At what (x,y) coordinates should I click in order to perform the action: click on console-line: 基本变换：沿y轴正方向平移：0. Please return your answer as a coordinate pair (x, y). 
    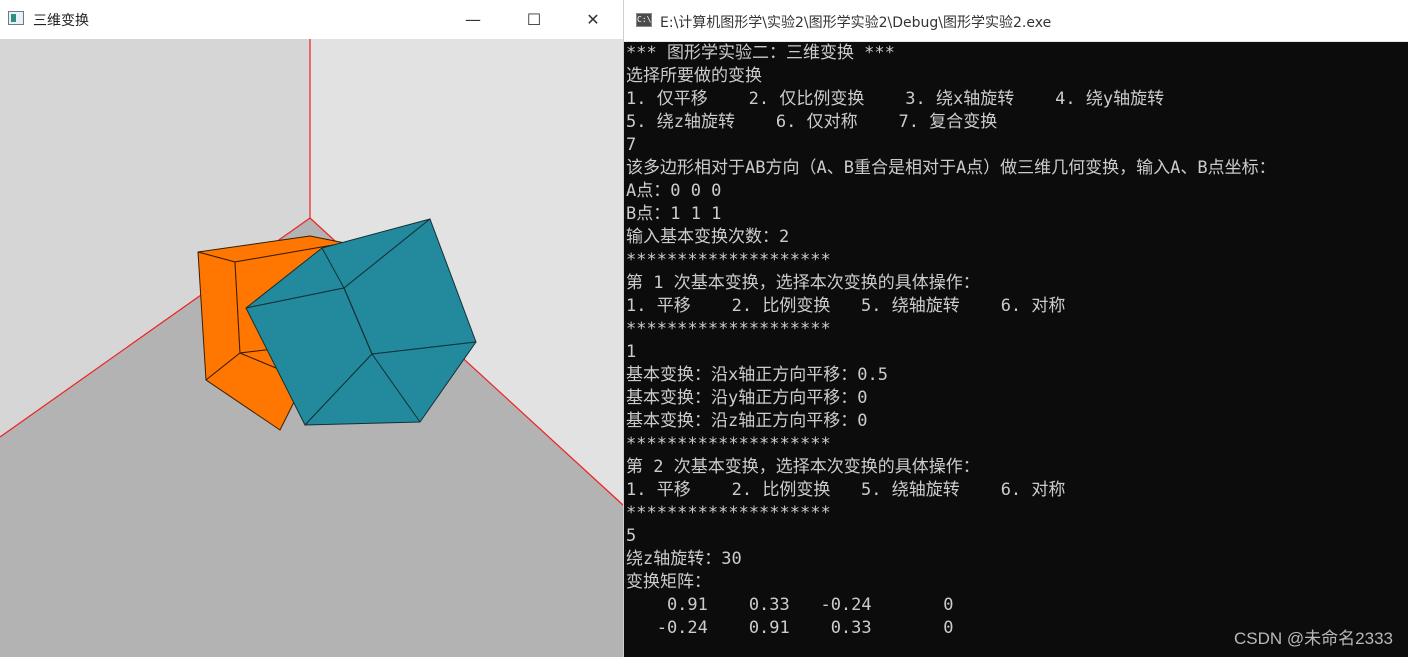
    Looking at the image, I should click on (747, 398).